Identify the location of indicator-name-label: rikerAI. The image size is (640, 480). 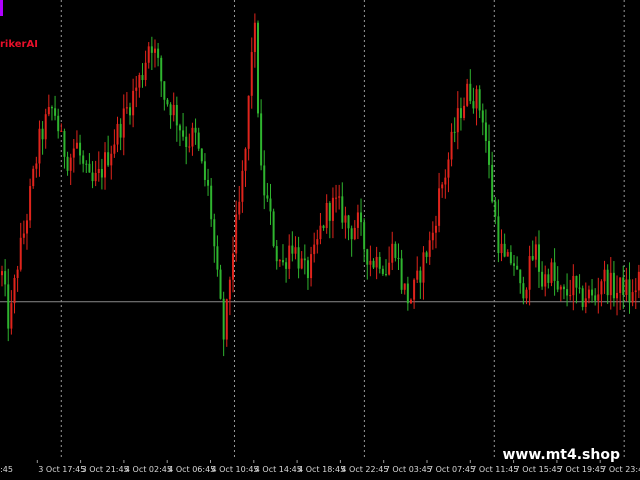
(19, 44).